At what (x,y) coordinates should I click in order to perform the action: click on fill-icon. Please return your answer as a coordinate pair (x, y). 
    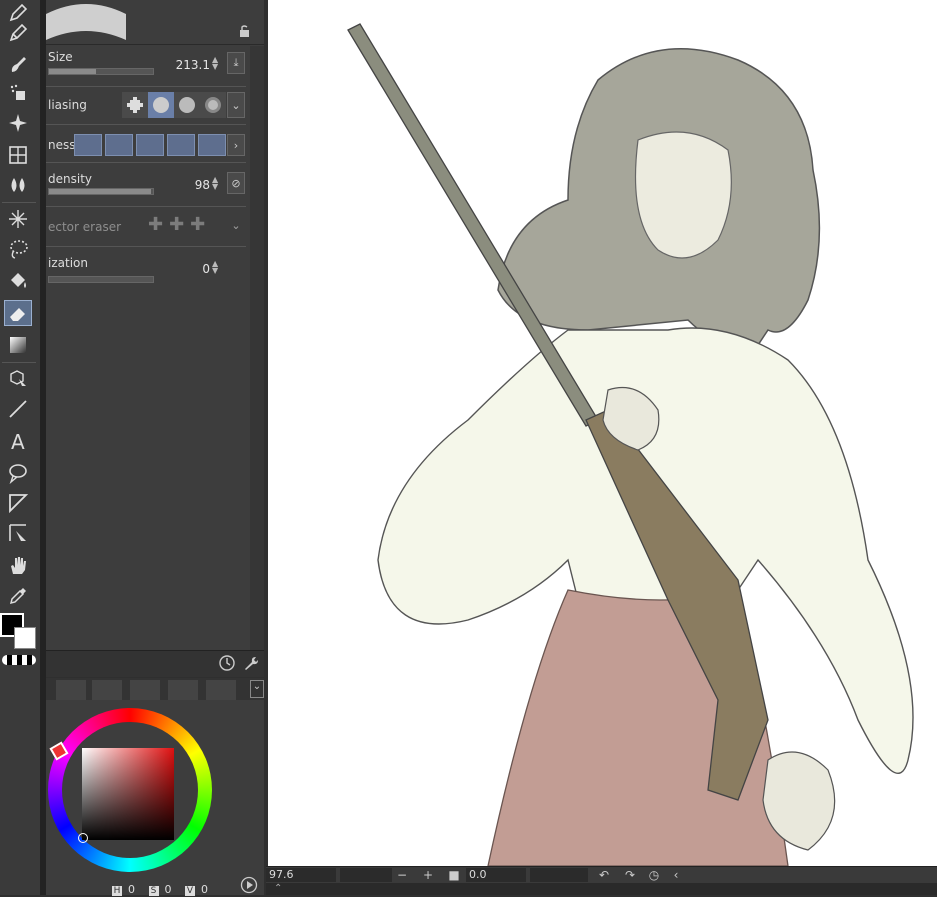
    Looking at the image, I should click on (18, 281).